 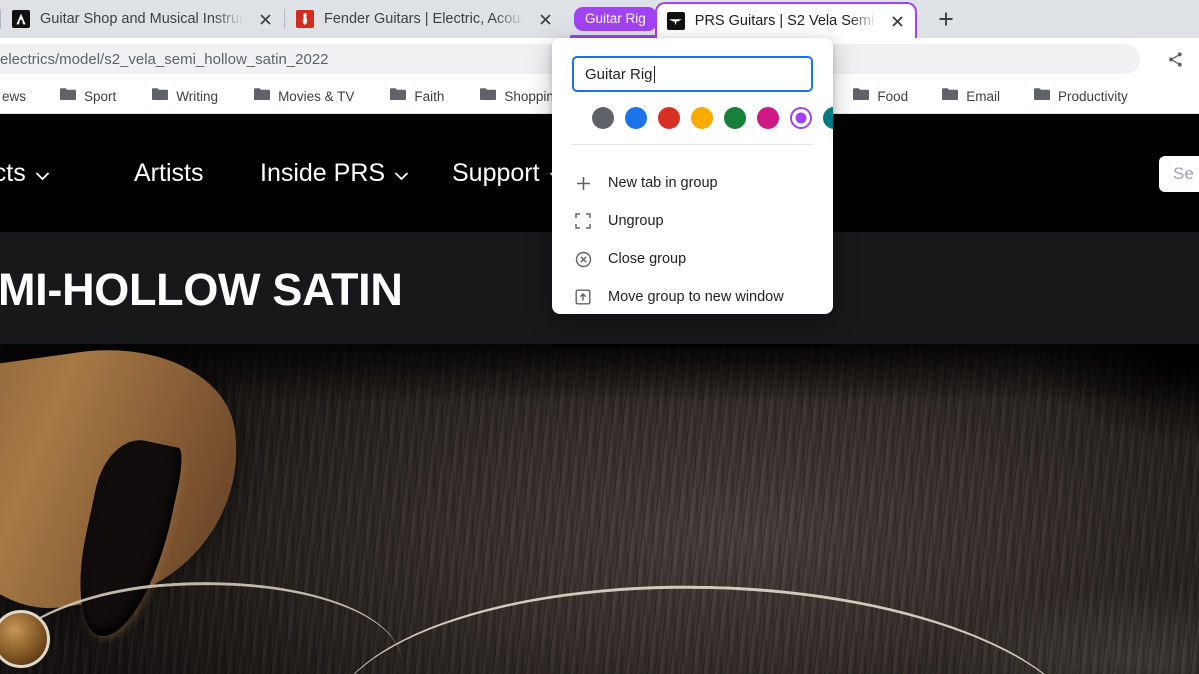 I want to click on menu-item-label: New tab in group, so click(x=663, y=183).